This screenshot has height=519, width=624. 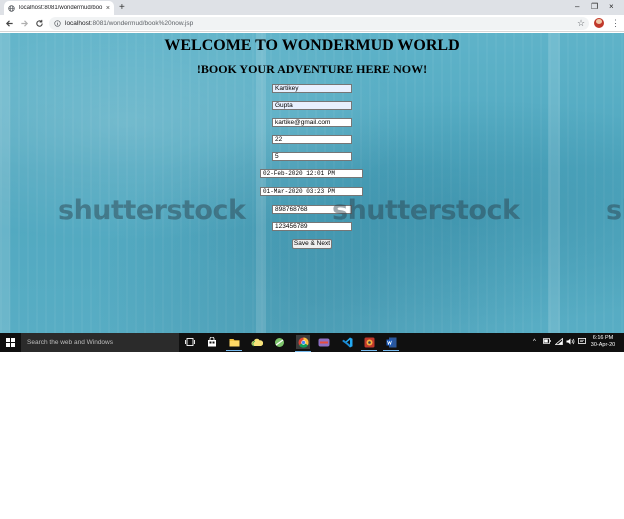 What do you see at coordinates (57, 23) in the screenshot?
I see `info-icon` at bounding box center [57, 23].